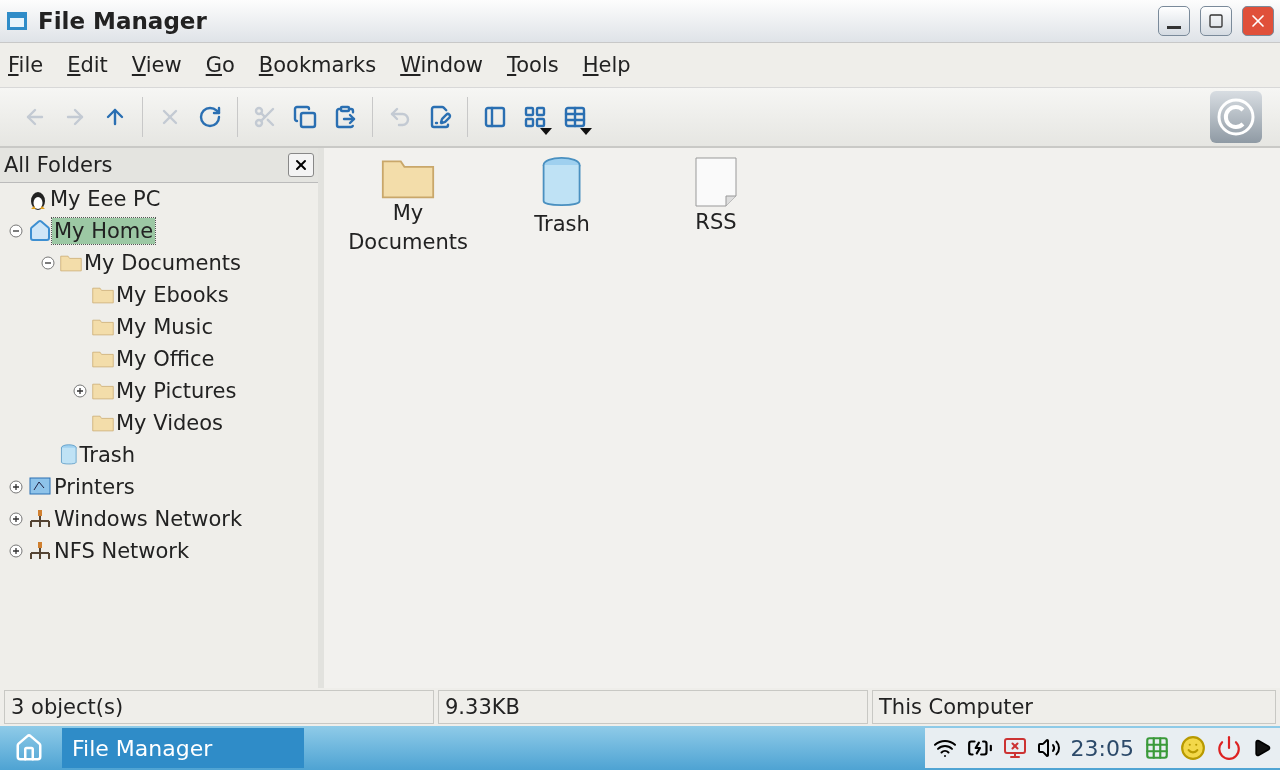 The image size is (1280, 770). Describe the element at coordinates (441, 65) in the screenshot. I see `menu-item: Window` at that location.